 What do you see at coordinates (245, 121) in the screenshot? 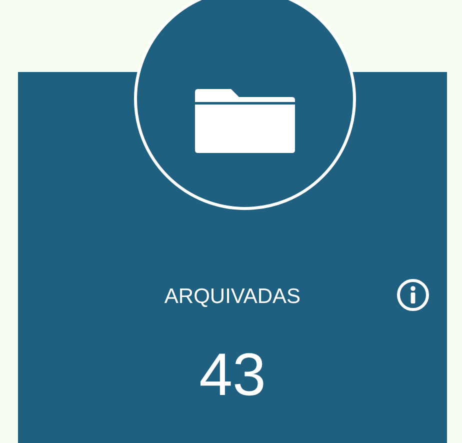
I see `folder-icon` at bounding box center [245, 121].